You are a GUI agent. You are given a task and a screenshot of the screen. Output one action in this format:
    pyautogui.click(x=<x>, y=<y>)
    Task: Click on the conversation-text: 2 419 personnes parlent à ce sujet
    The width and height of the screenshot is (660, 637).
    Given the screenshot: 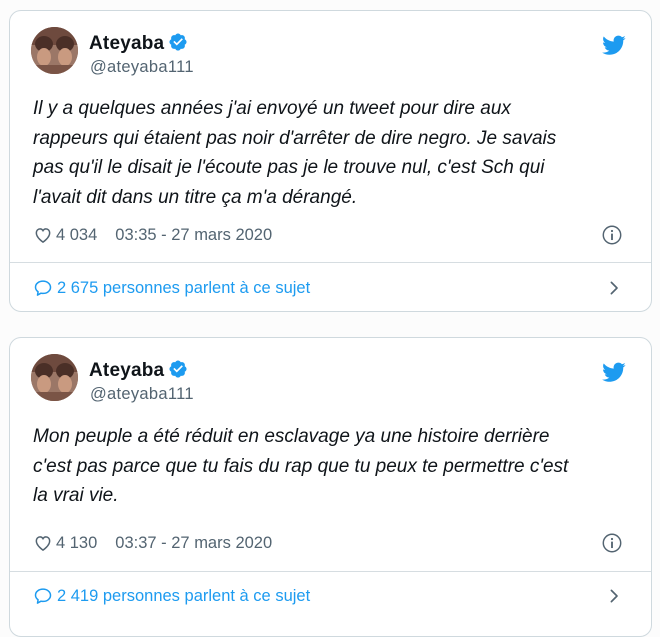 What is the action you would take?
    pyautogui.click(x=184, y=595)
    